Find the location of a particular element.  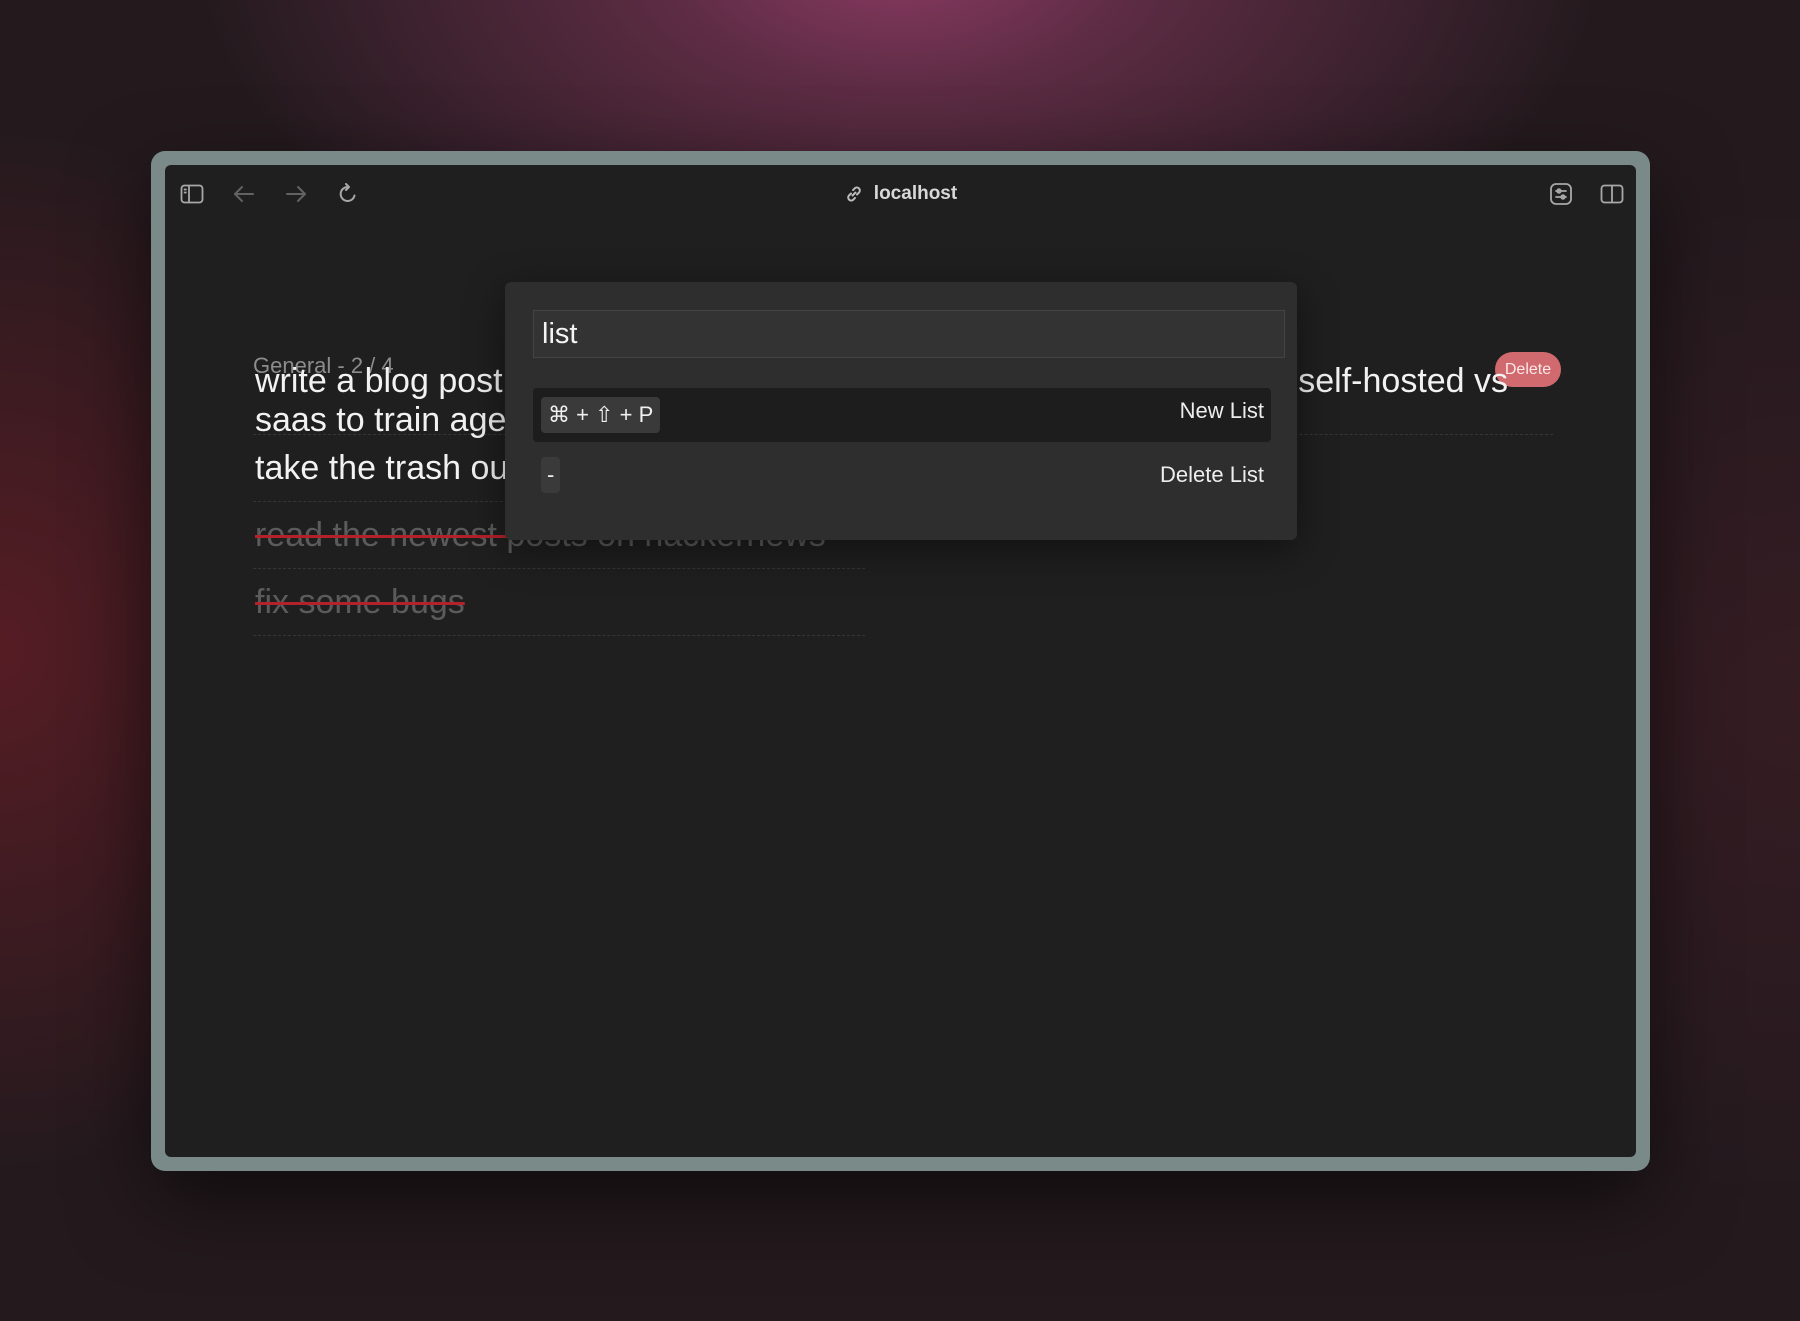

address-bar: localhost is located at coordinates (900, 194).